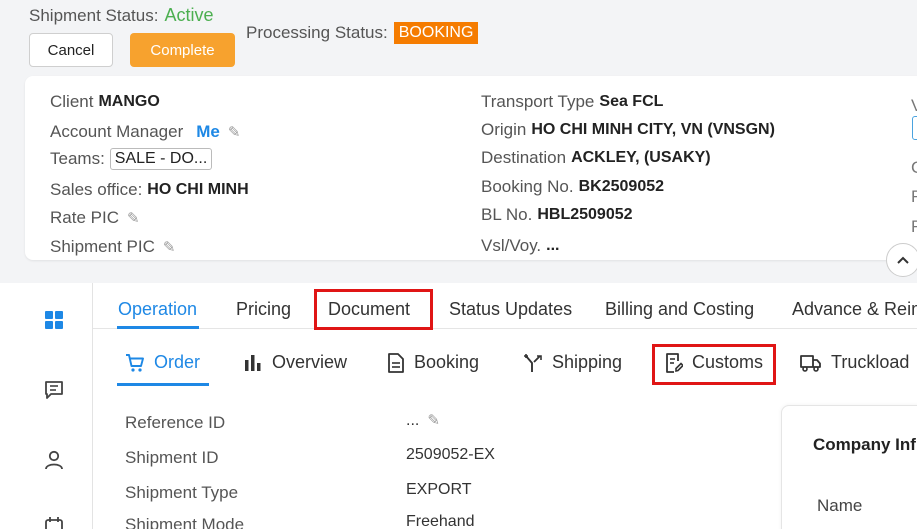  I want to click on info-transport-type: Transport Type Sea FCL, so click(572, 102).